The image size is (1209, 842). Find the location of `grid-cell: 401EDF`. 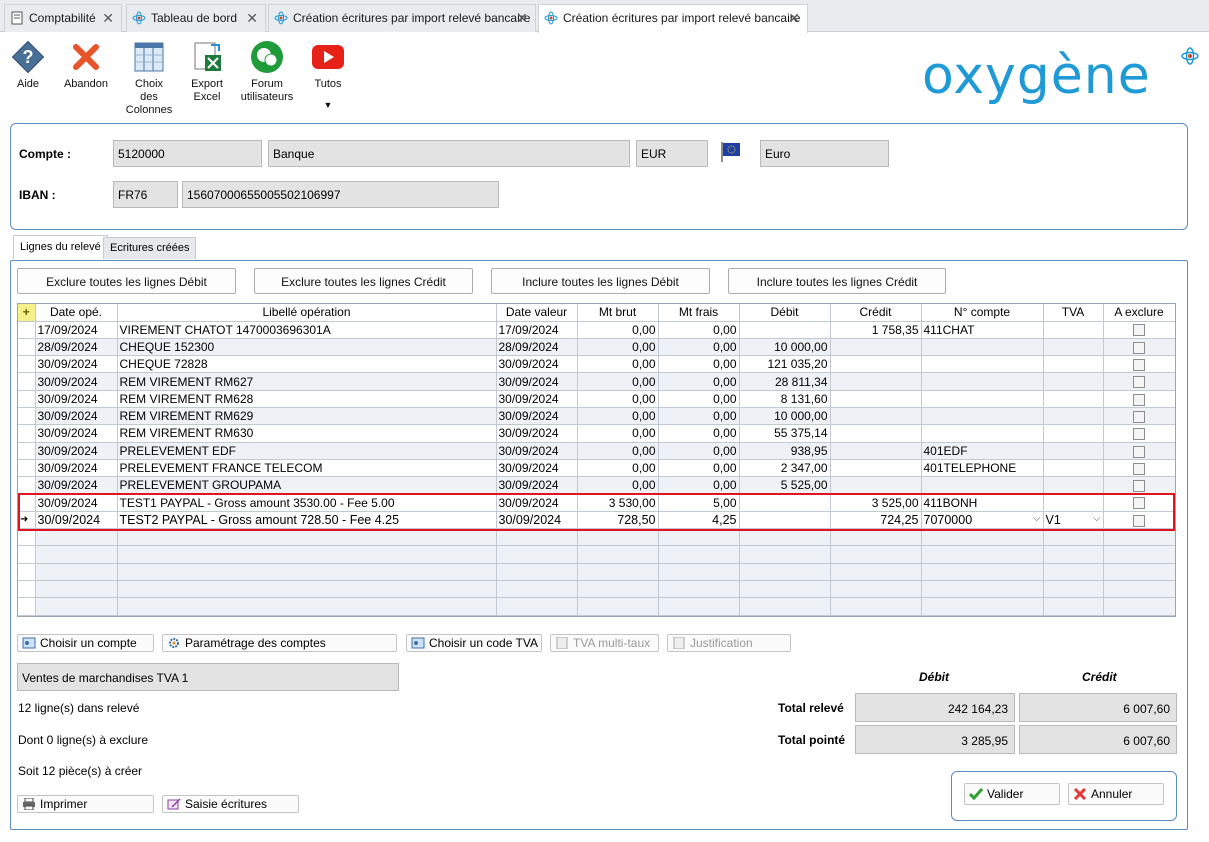

grid-cell: 401EDF is located at coordinates (982, 451).